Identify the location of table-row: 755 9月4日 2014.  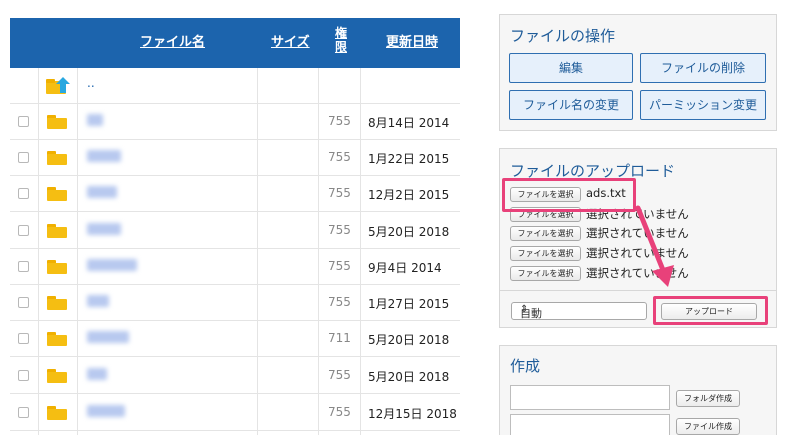
(235, 267).